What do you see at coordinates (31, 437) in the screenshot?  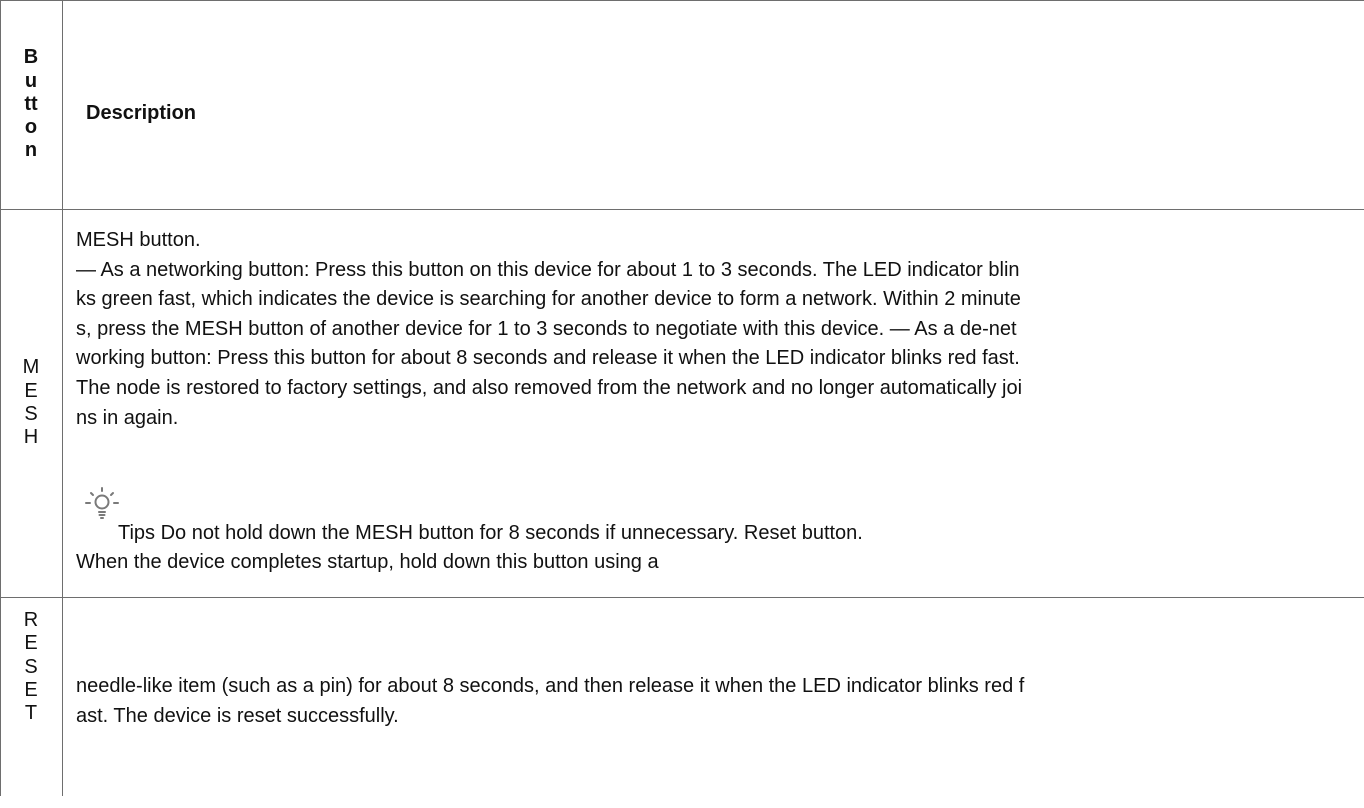 I see `mesh-button-letter: H` at bounding box center [31, 437].